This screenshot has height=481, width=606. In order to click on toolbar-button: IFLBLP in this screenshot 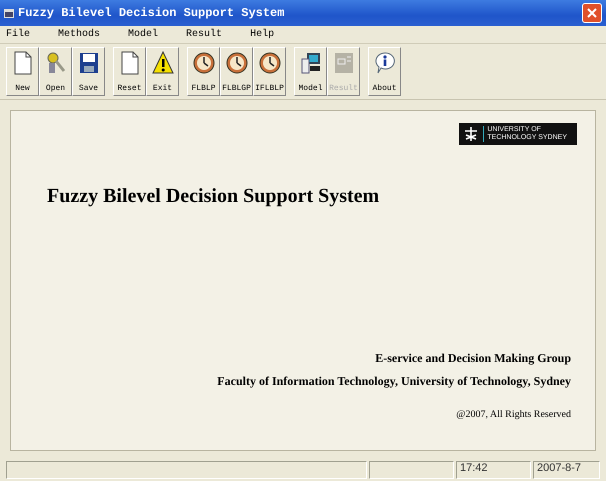, I will do `click(269, 71)`.